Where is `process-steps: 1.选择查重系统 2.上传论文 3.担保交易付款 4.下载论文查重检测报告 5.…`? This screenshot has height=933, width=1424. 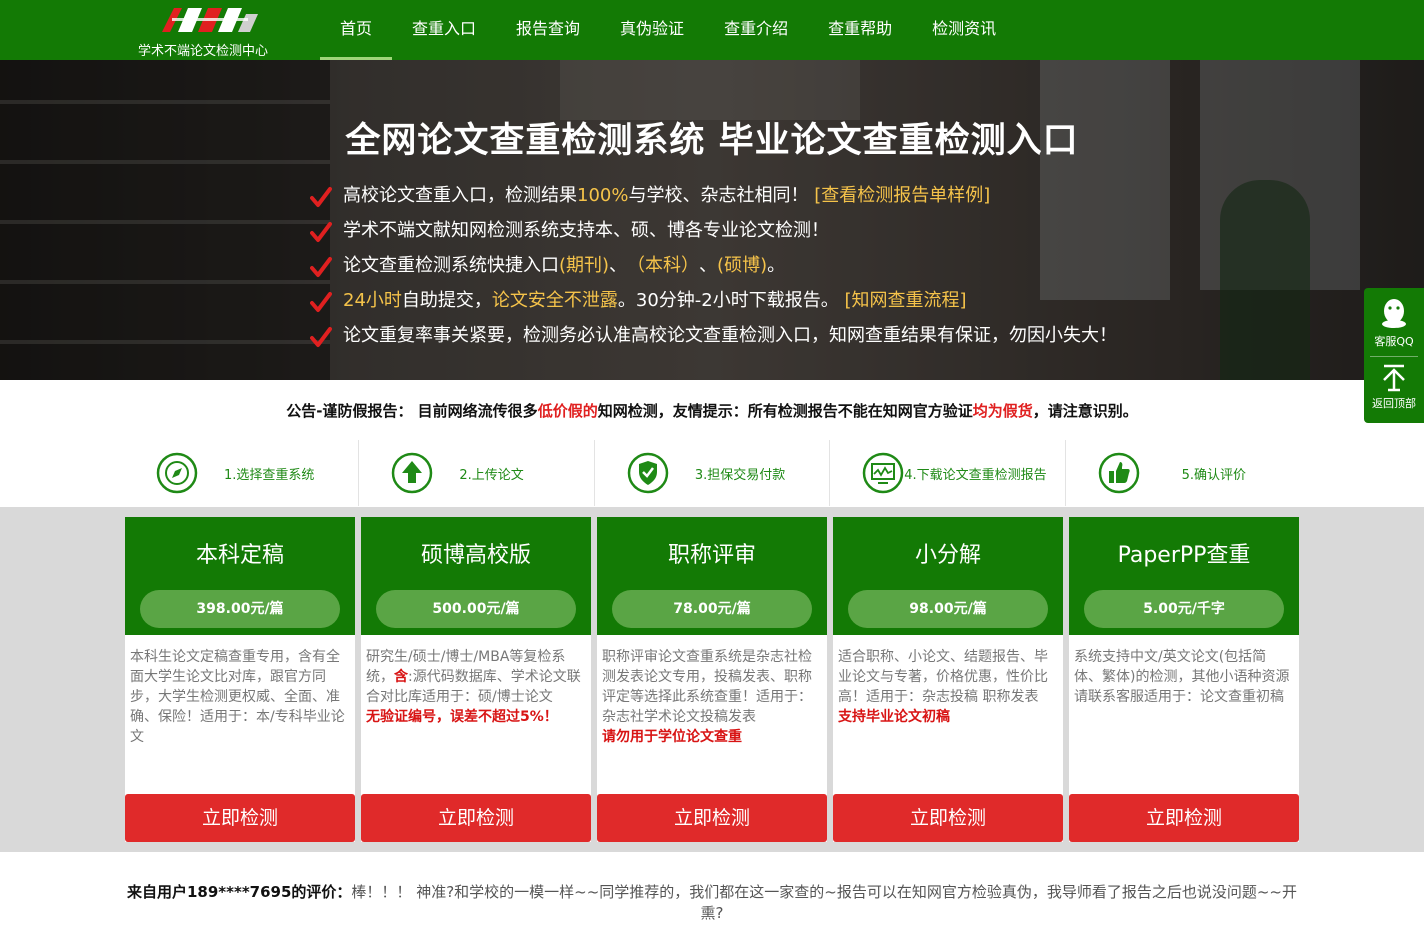
process-steps: 1.选择查重系统 2.上传论文 3.担保交易付款 4.下载论文查重检测报告 5.… is located at coordinates (712, 473).